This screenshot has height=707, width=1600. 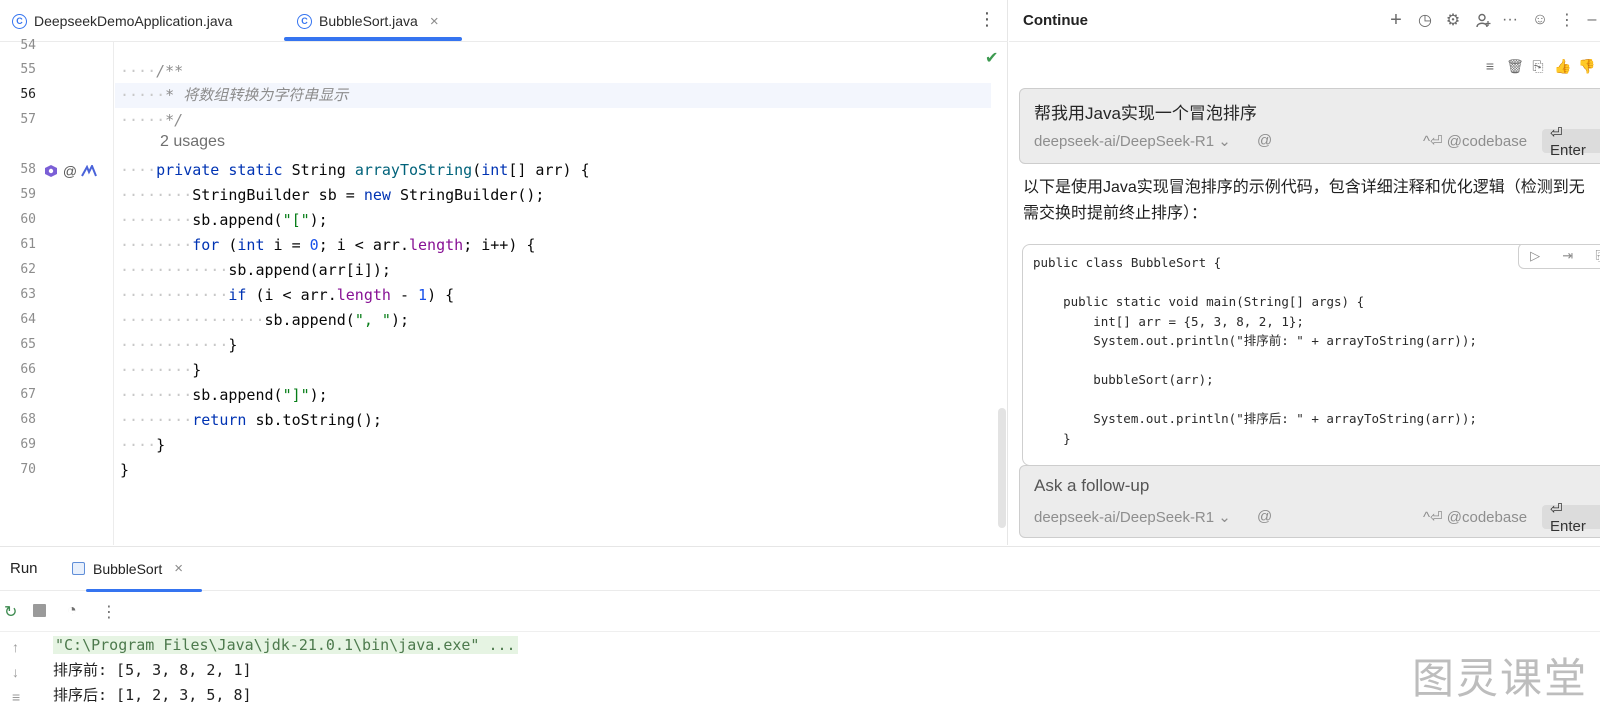 What do you see at coordinates (1515, 66) in the screenshot?
I see `delete-icon: 🗑` at bounding box center [1515, 66].